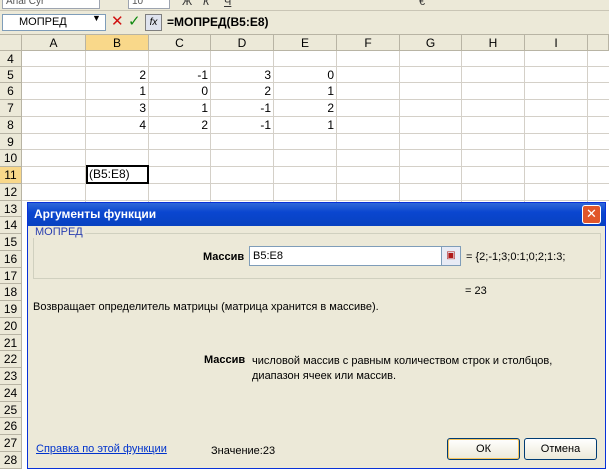 The width and height of the screenshot is (609, 469). What do you see at coordinates (305, 91) in the screenshot?
I see `cell-e6: 1` at bounding box center [305, 91].